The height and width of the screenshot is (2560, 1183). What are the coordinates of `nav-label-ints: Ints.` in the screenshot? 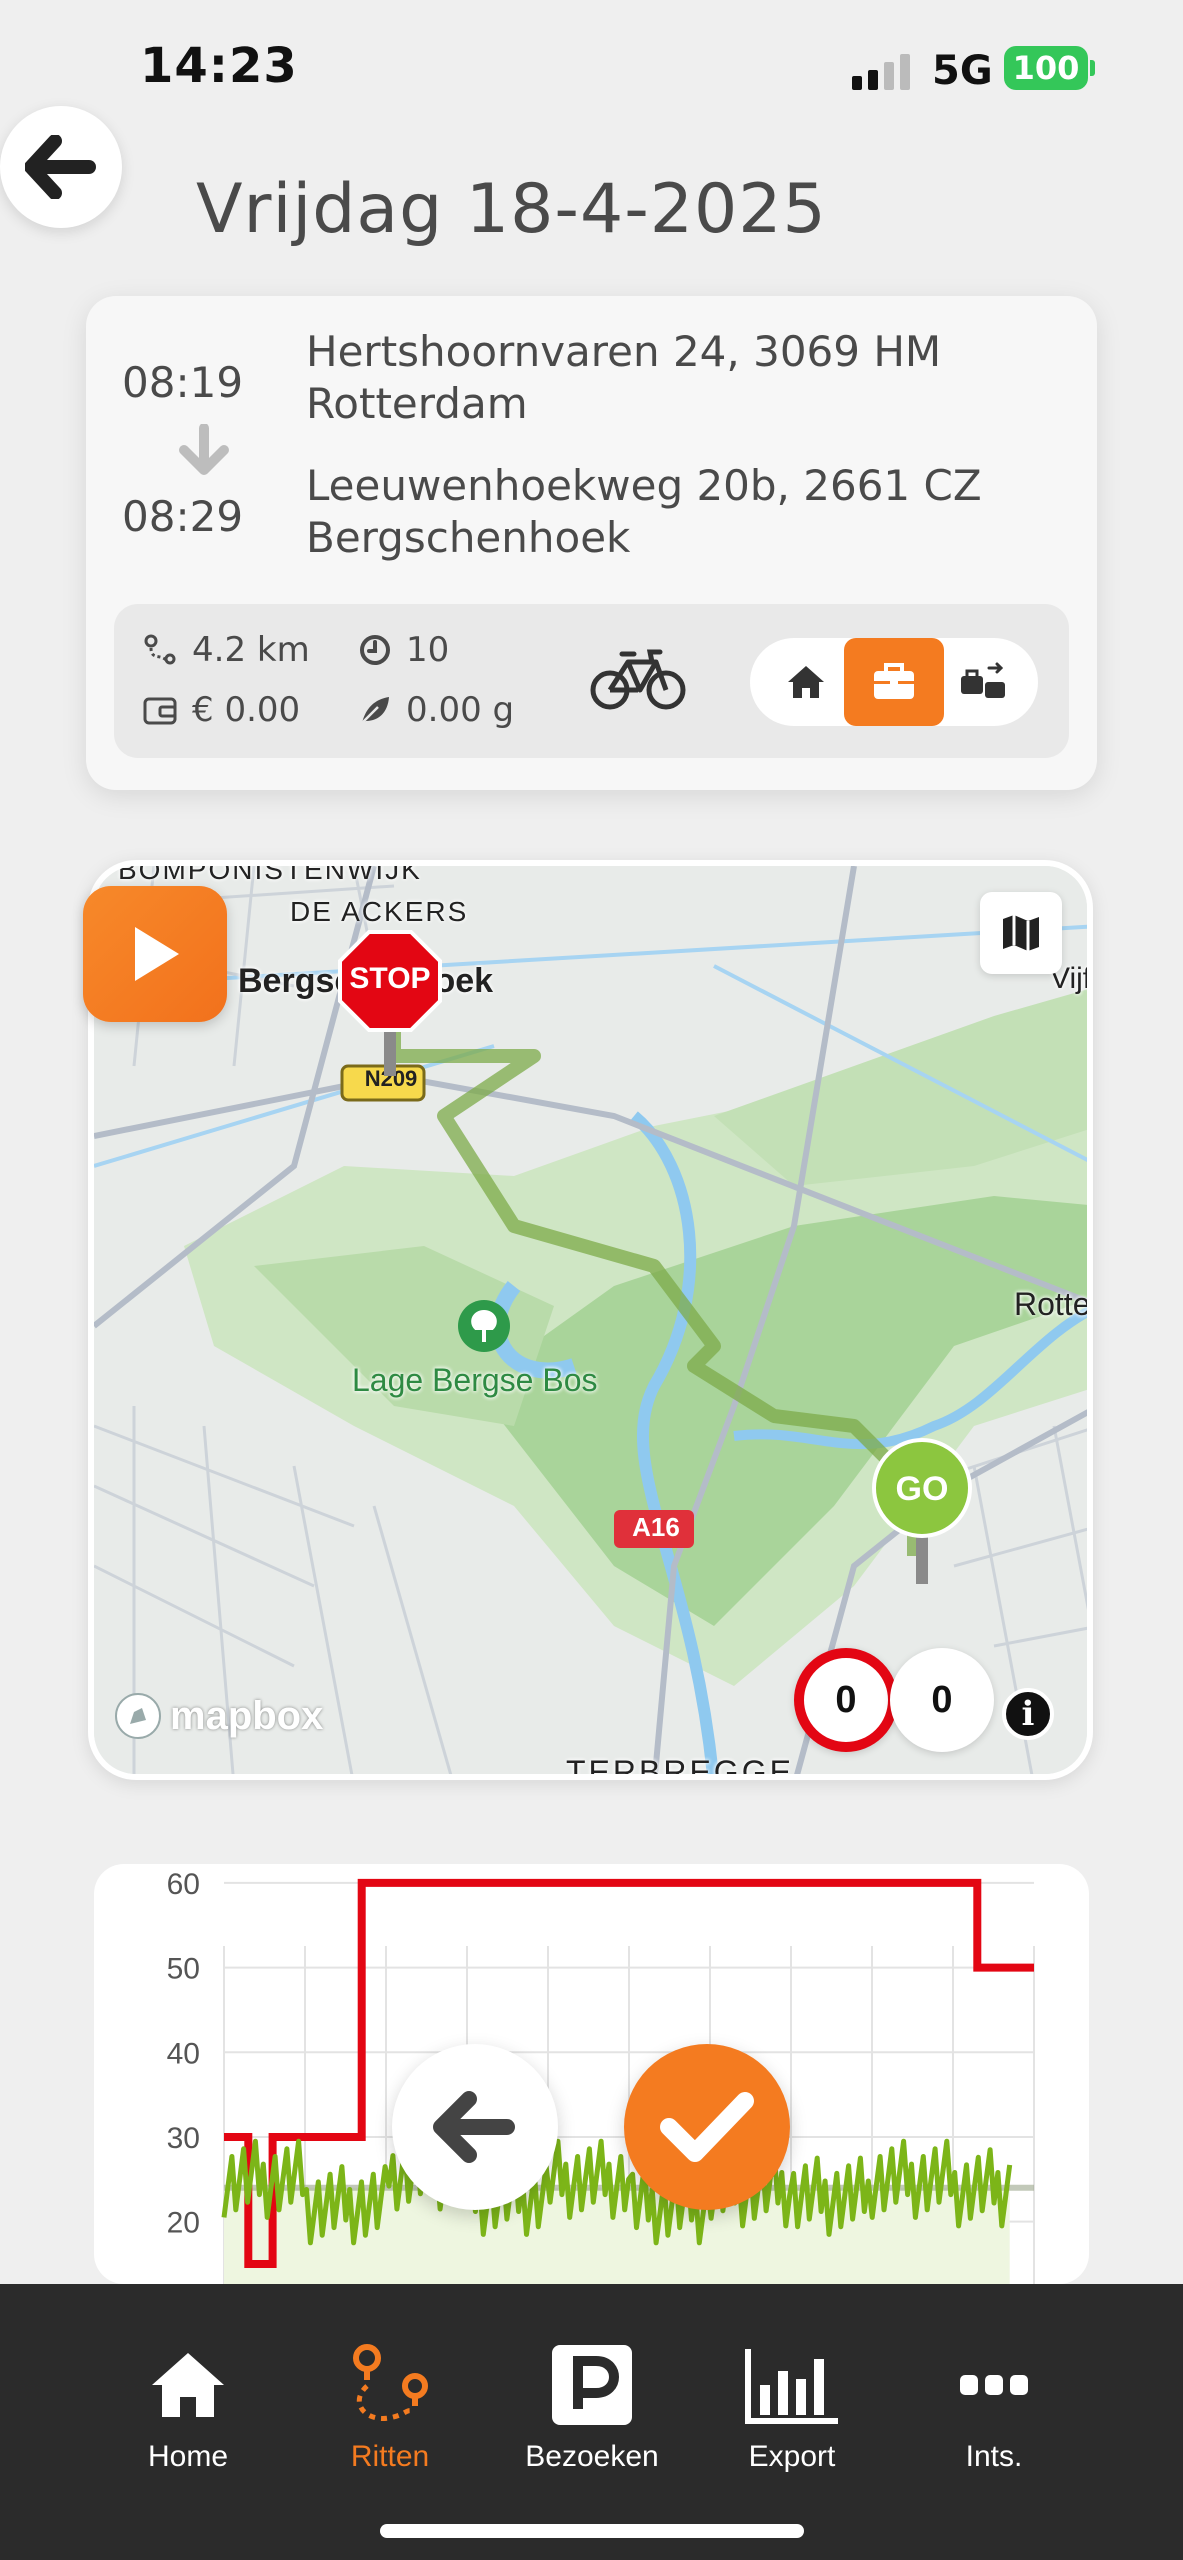 It's located at (994, 2456).